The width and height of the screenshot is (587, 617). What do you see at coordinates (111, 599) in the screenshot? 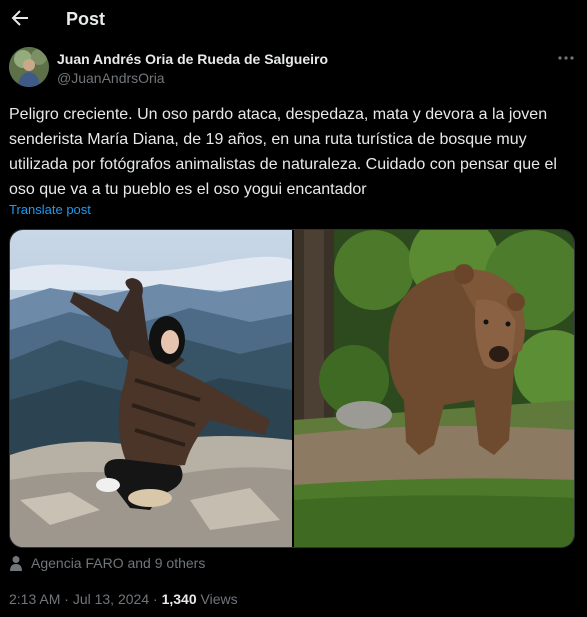
I see `post-date: Jul 13, 2024` at bounding box center [111, 599].